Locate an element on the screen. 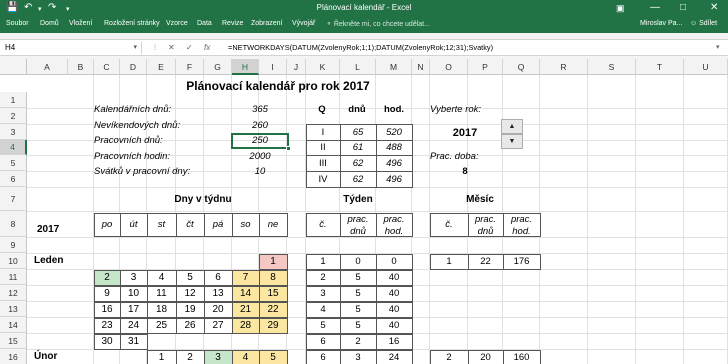 The height and width of the screenshot is (364, 728). year-select-value: 2017 is located at coordinates (465, 133).